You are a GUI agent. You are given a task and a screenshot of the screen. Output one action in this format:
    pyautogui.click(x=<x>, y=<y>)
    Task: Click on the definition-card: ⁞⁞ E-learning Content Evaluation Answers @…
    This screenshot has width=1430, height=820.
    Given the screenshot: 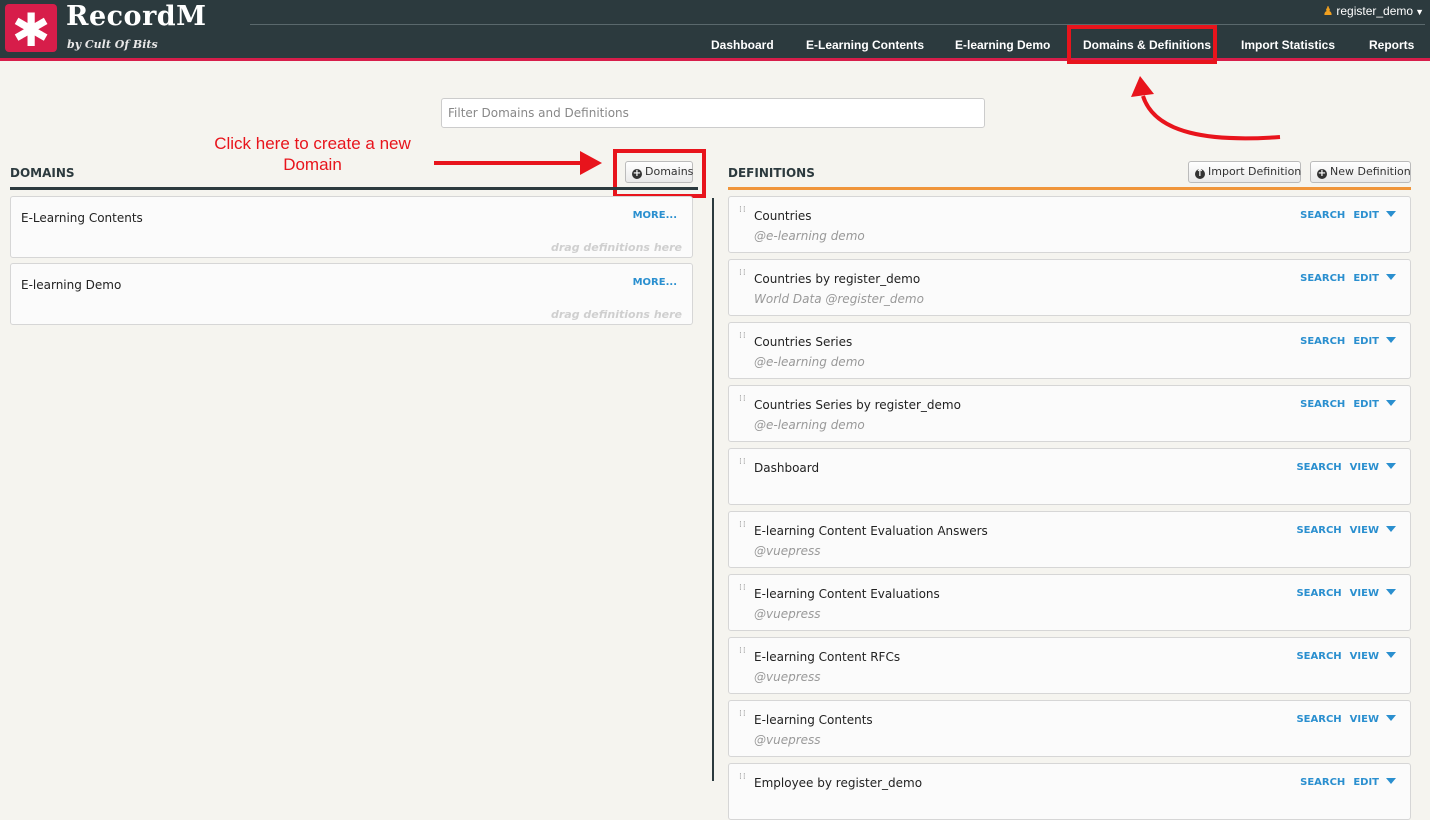 What is the action you would take?
    pyautogui.click(x=1069, y=539)
    